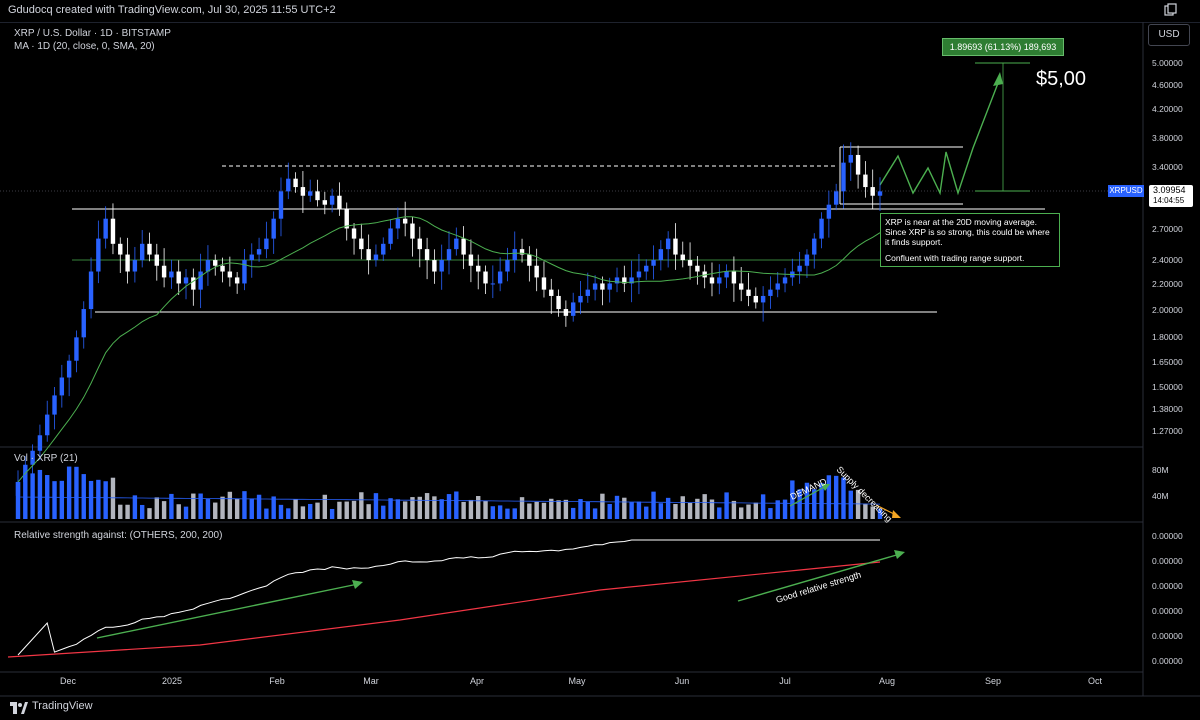 The height and width of the screenshot is (720, 1200). I want to click on price-tick: 1.50000, so click(1167, 387).